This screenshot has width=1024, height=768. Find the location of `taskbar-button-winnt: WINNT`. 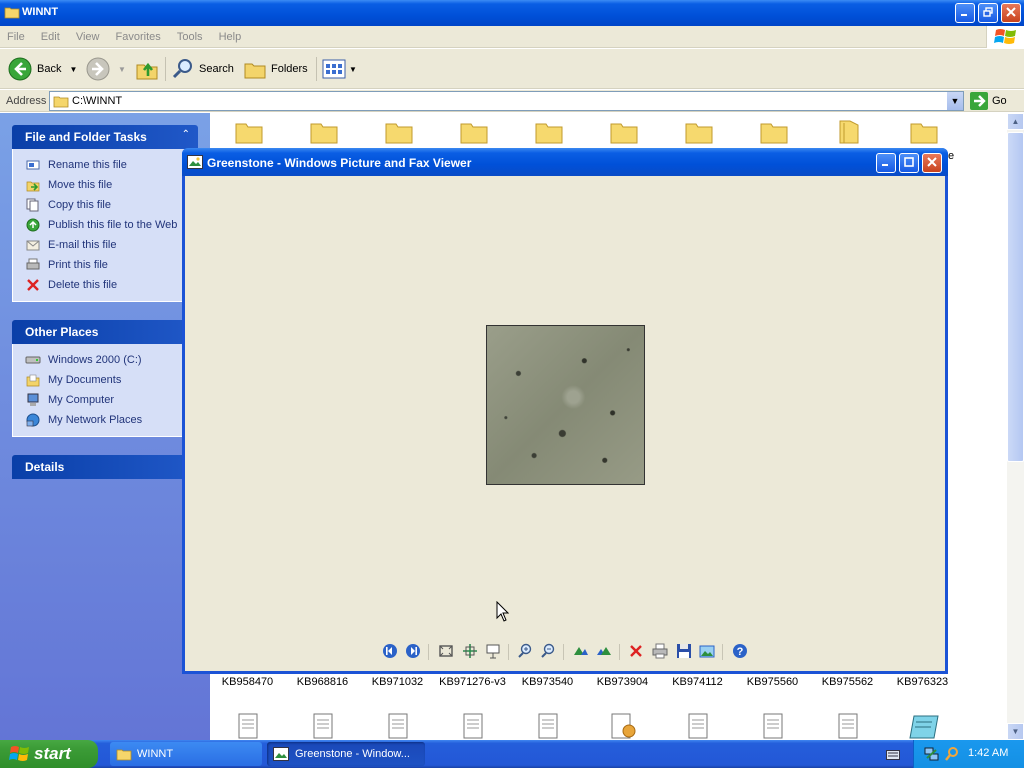

taskbar-button-winnt: WINNT is located at coordinates (186, 754).